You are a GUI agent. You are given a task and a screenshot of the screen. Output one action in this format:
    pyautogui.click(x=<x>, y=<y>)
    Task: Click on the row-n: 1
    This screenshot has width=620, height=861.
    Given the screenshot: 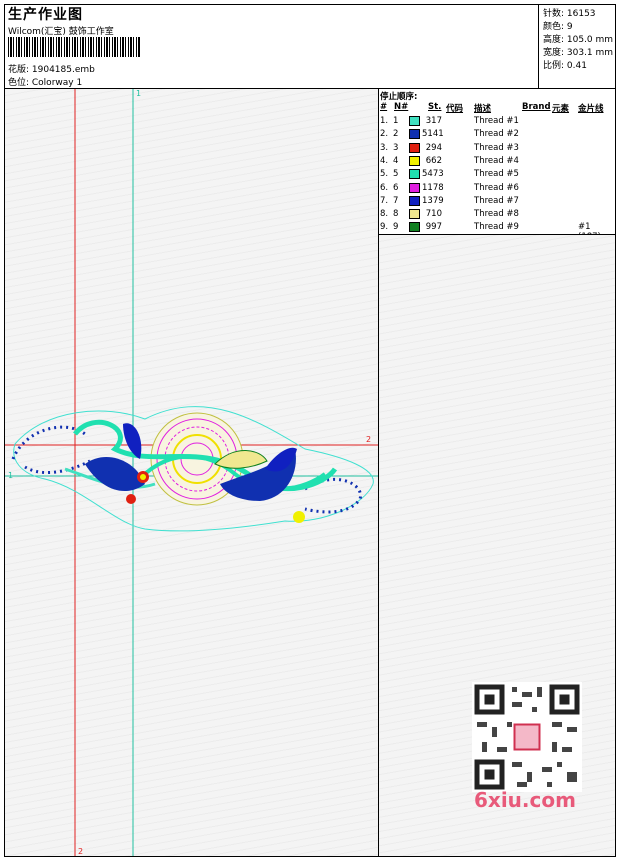 What is the action you would take?
    pyautogui.click(x=396, y=121)
    